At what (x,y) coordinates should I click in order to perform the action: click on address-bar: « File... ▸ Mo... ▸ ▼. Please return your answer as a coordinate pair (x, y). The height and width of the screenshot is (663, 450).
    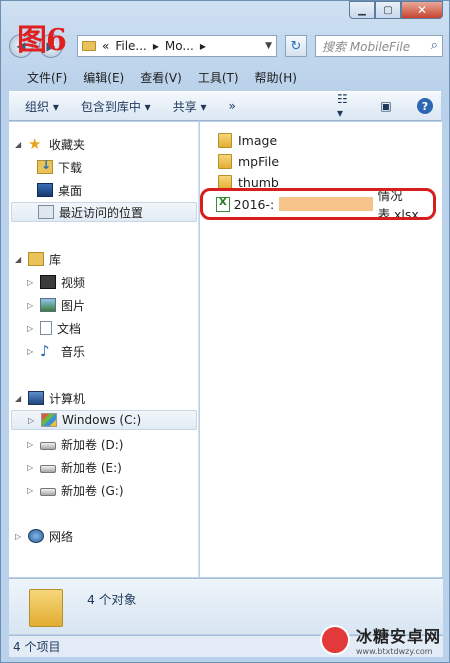
    Looking at the image, I should click on (177, 46).